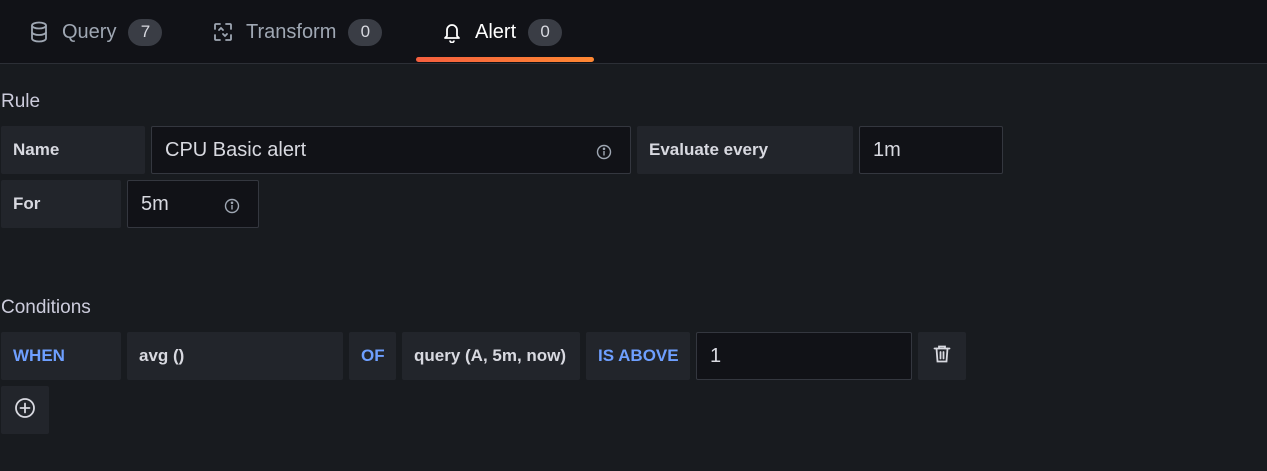 This screenshot has width=1267, height=471. What do you see at coordinates (155, 203) in the screenshot?
I see `for-input-value: 5m` at bounding box center [155, 203].